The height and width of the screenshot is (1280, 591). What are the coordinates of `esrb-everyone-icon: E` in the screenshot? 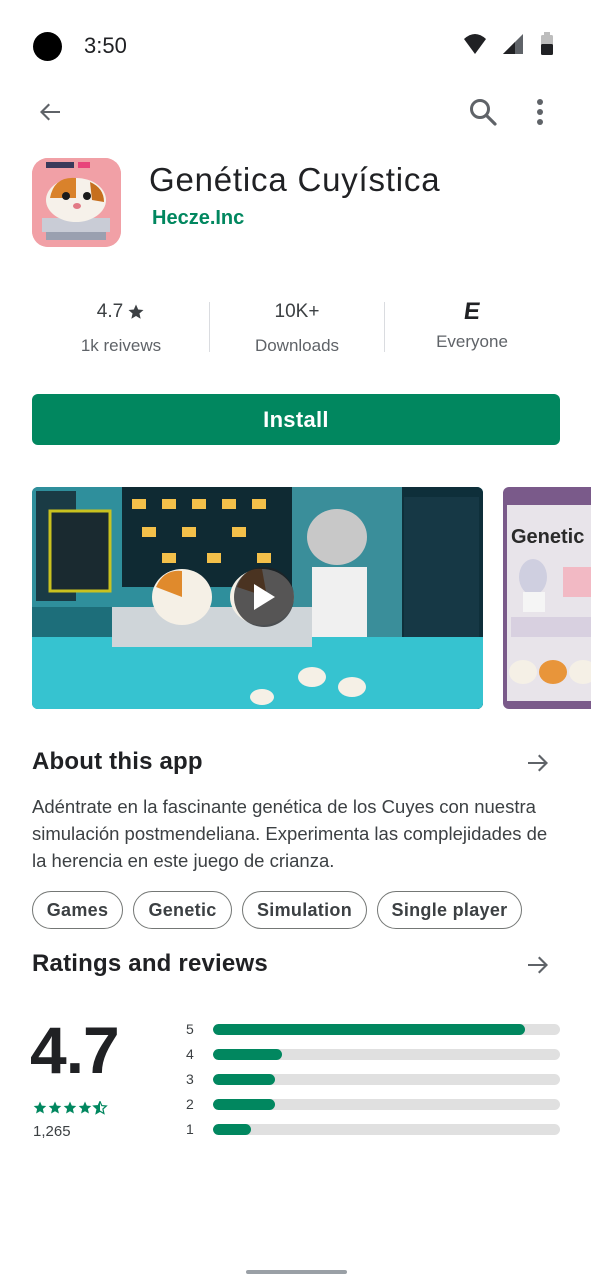 It's located at (472, 311).